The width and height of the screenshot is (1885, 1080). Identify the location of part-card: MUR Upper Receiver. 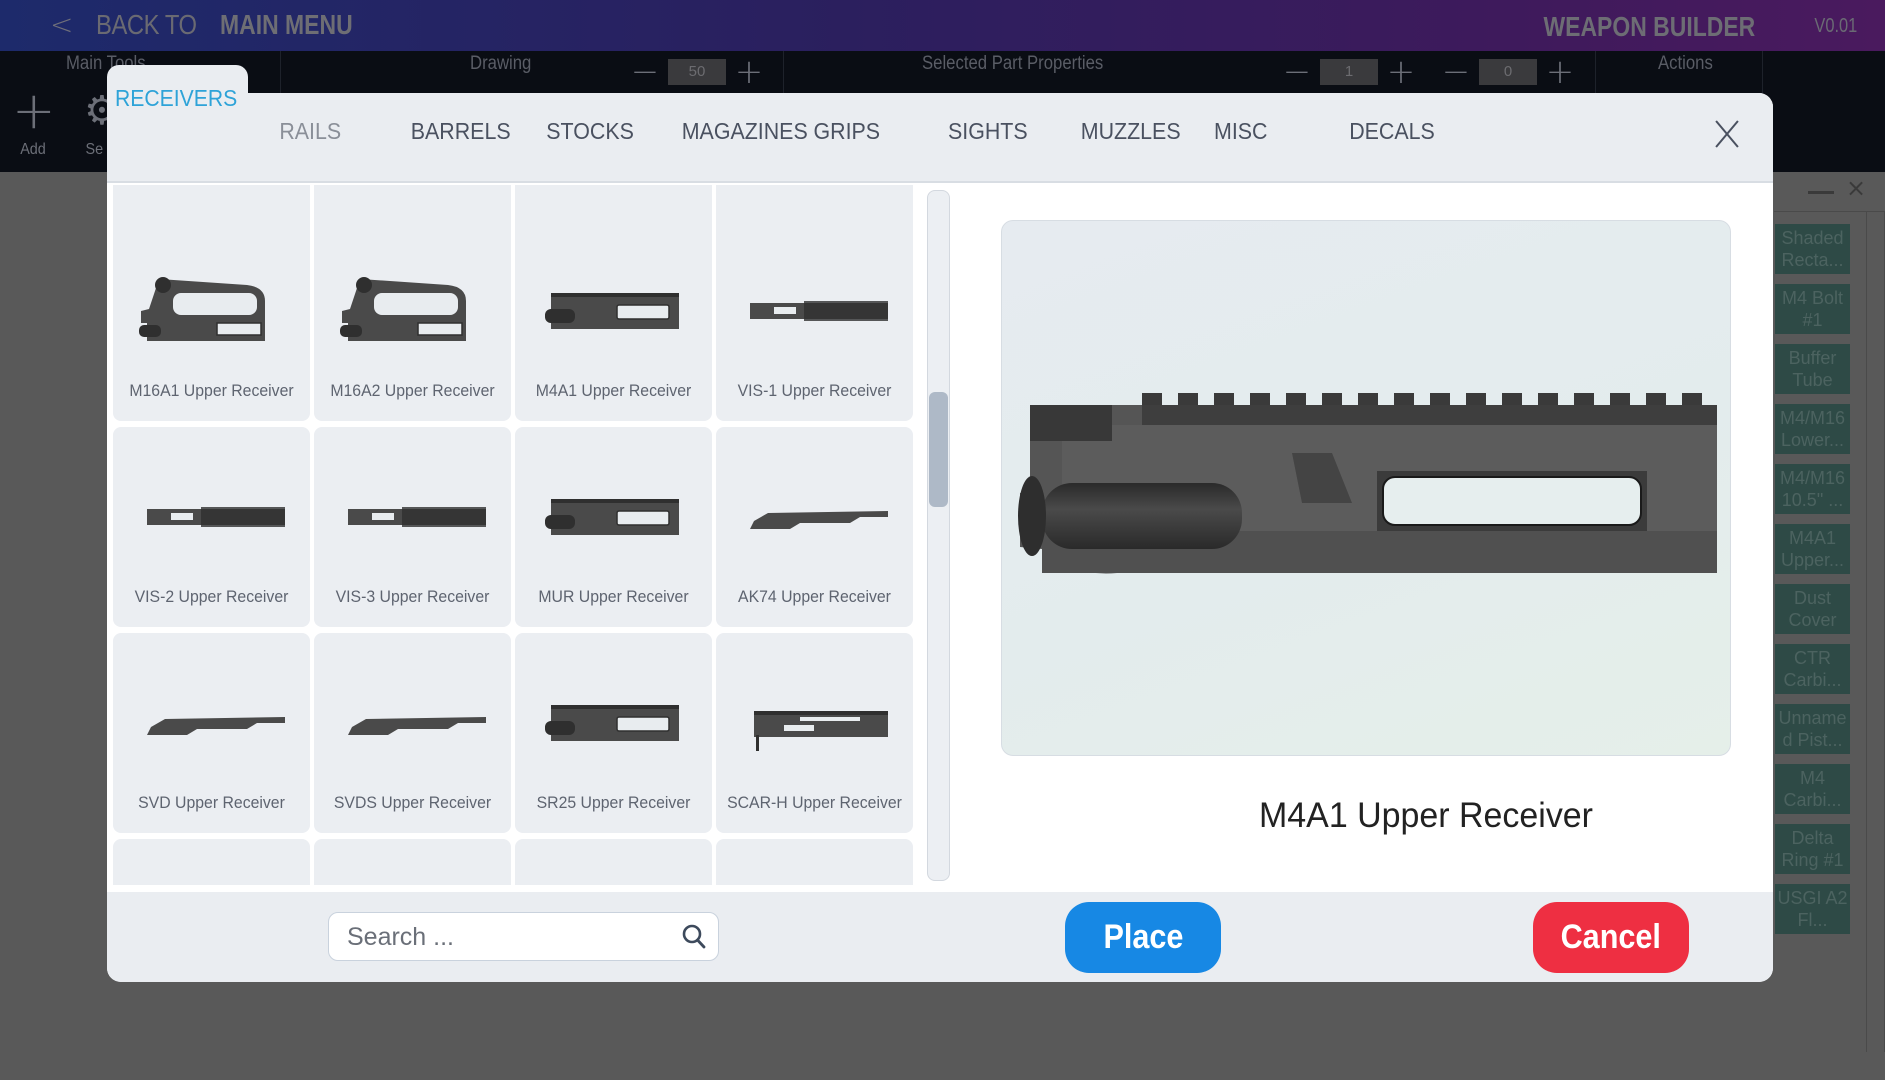
(613, 527).